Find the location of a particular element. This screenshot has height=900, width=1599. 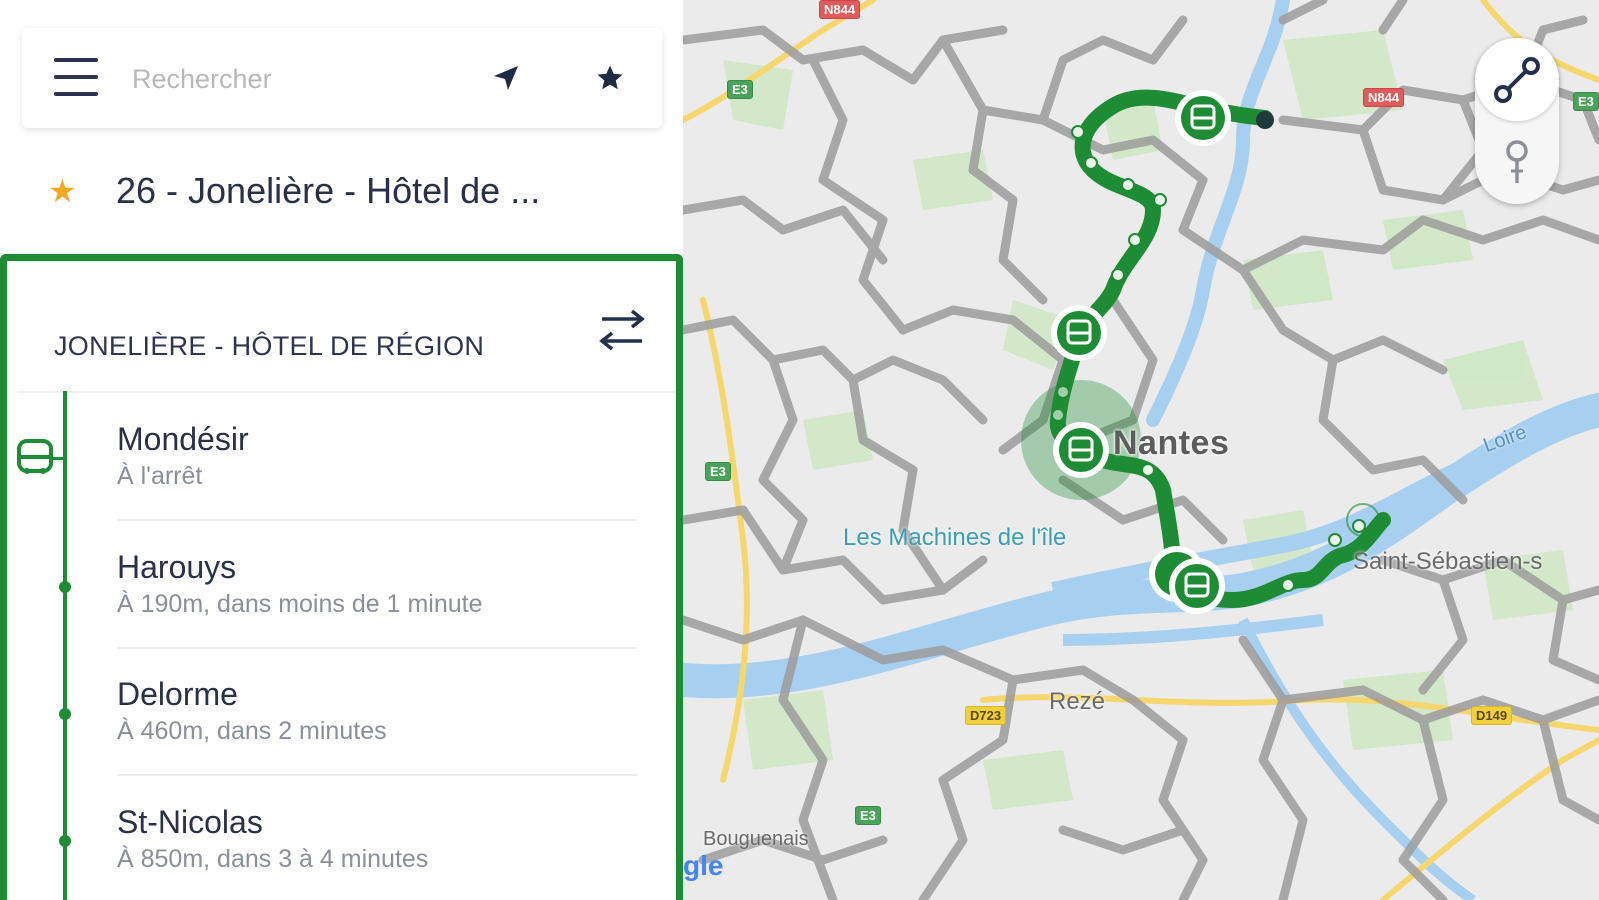

map-town-label: Rezé is located at coordinates (1077, 701).